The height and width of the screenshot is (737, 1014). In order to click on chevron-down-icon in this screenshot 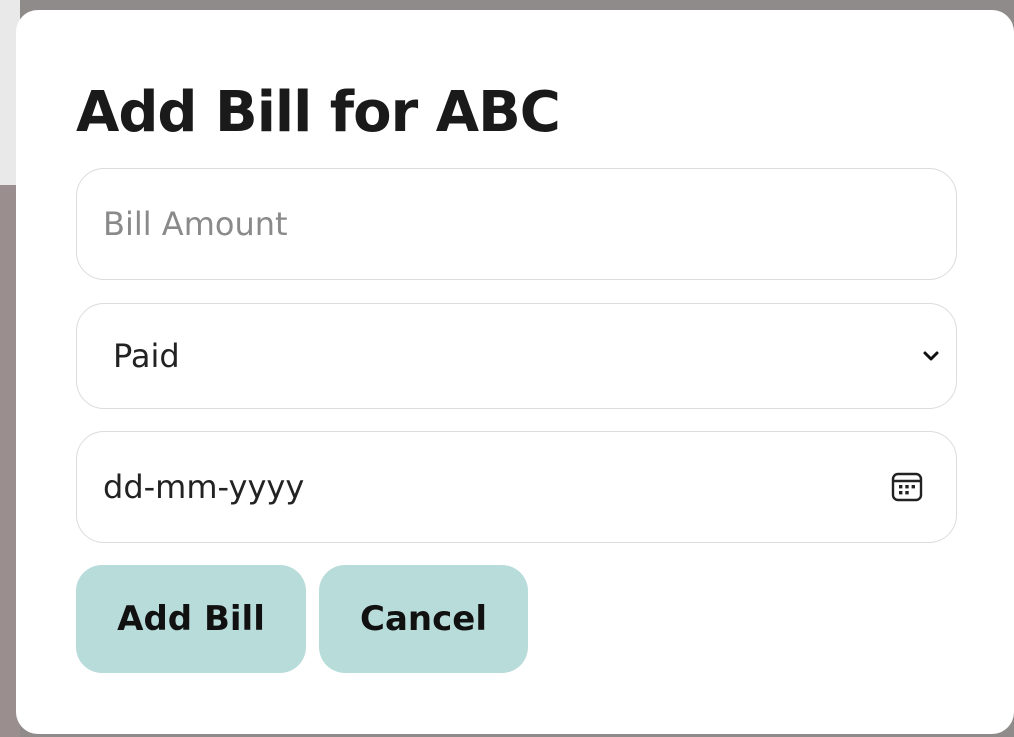, I will do `click(931, 356)`.